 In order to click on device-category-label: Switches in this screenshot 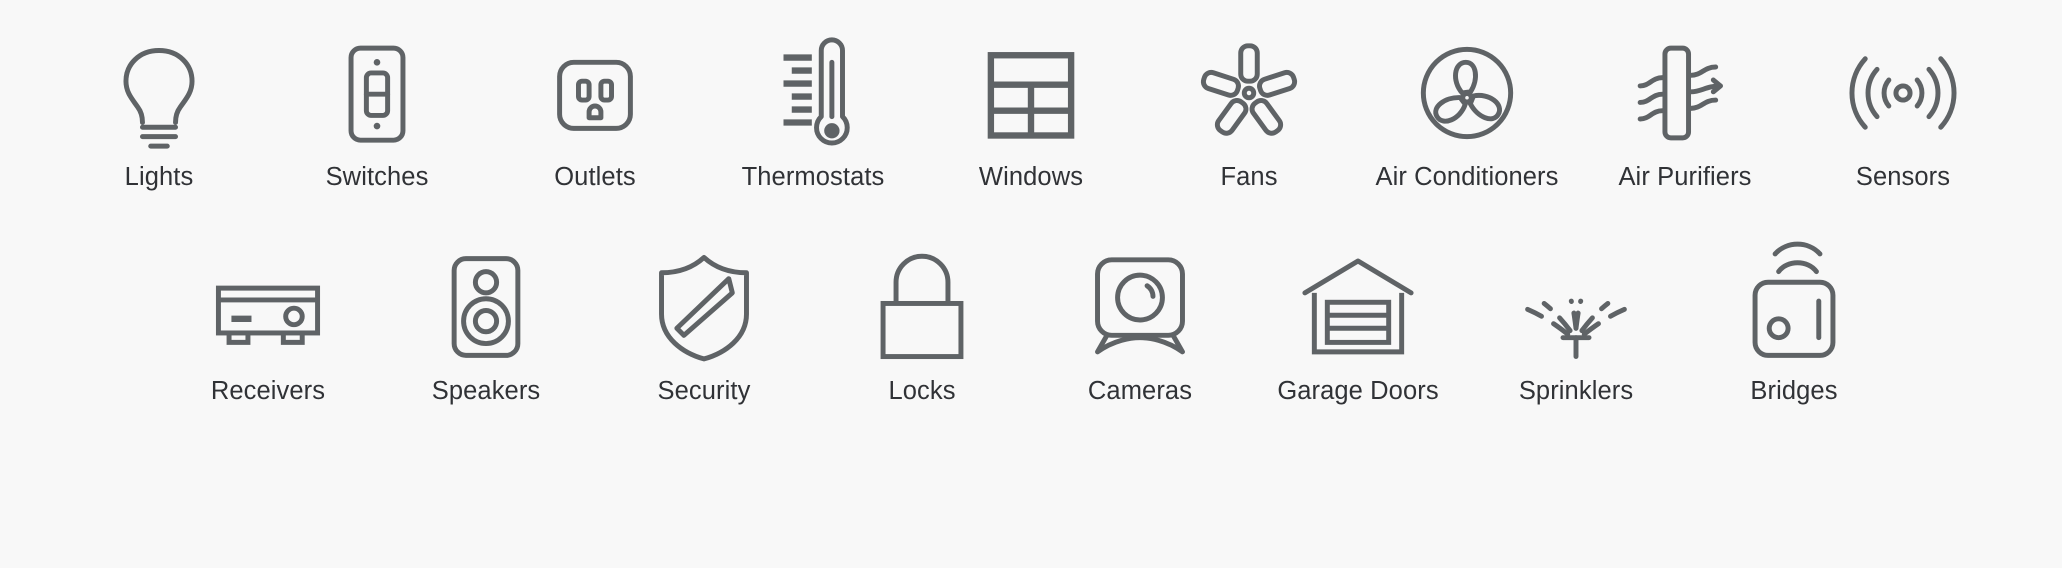, I will do `click(377, 177)`.